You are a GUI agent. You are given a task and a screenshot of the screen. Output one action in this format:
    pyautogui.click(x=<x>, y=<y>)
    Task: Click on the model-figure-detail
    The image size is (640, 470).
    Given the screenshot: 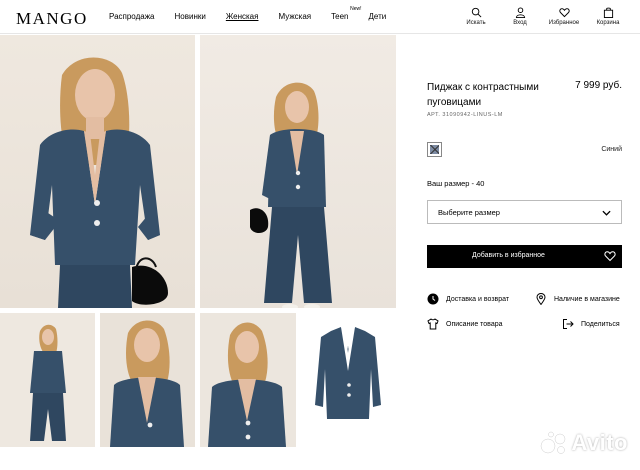 What is the action you would take?
    pyautogui.click(x=247, y=384)
    